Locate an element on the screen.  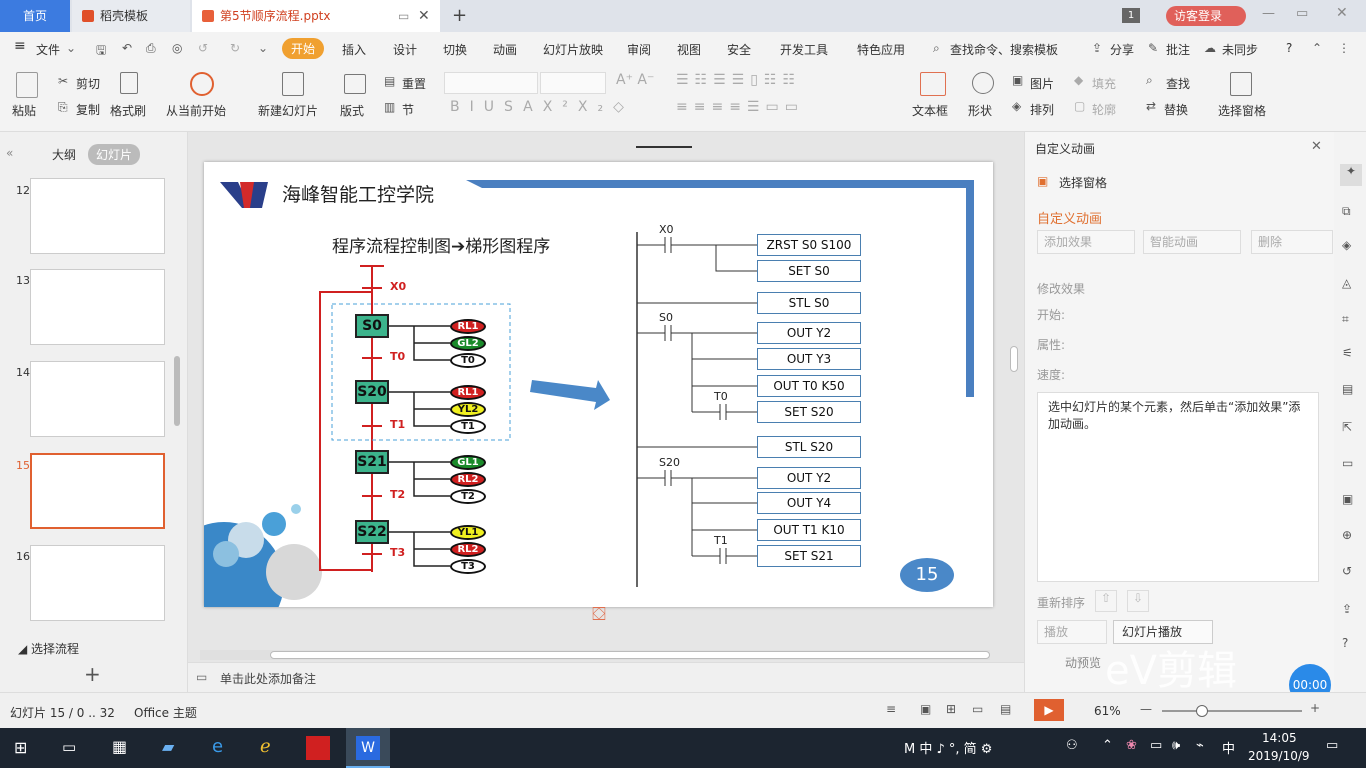
grow-font-icon: A⁺ A⁻ is located at coordinates (635, 80).